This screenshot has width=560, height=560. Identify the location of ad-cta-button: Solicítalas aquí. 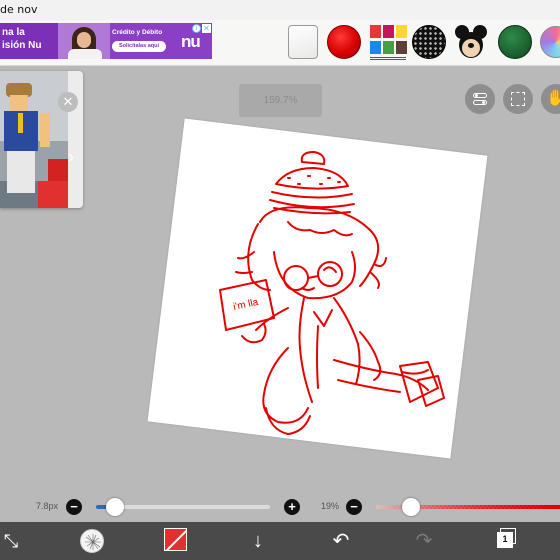
(139, 46).